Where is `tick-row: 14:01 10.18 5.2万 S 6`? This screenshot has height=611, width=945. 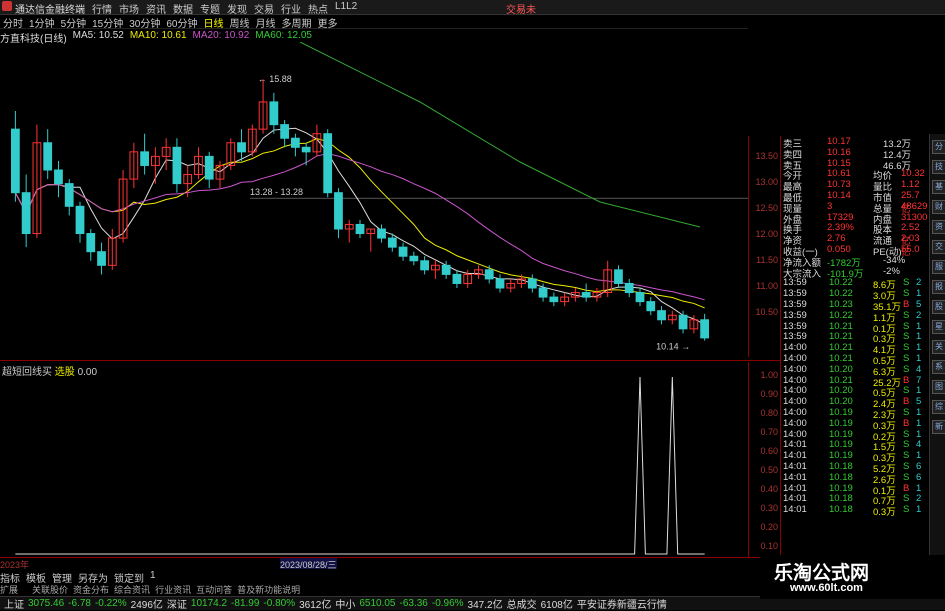
tick-row: 14:01 10.18 5.2万 S 6 is located at coordinates (853, 468).